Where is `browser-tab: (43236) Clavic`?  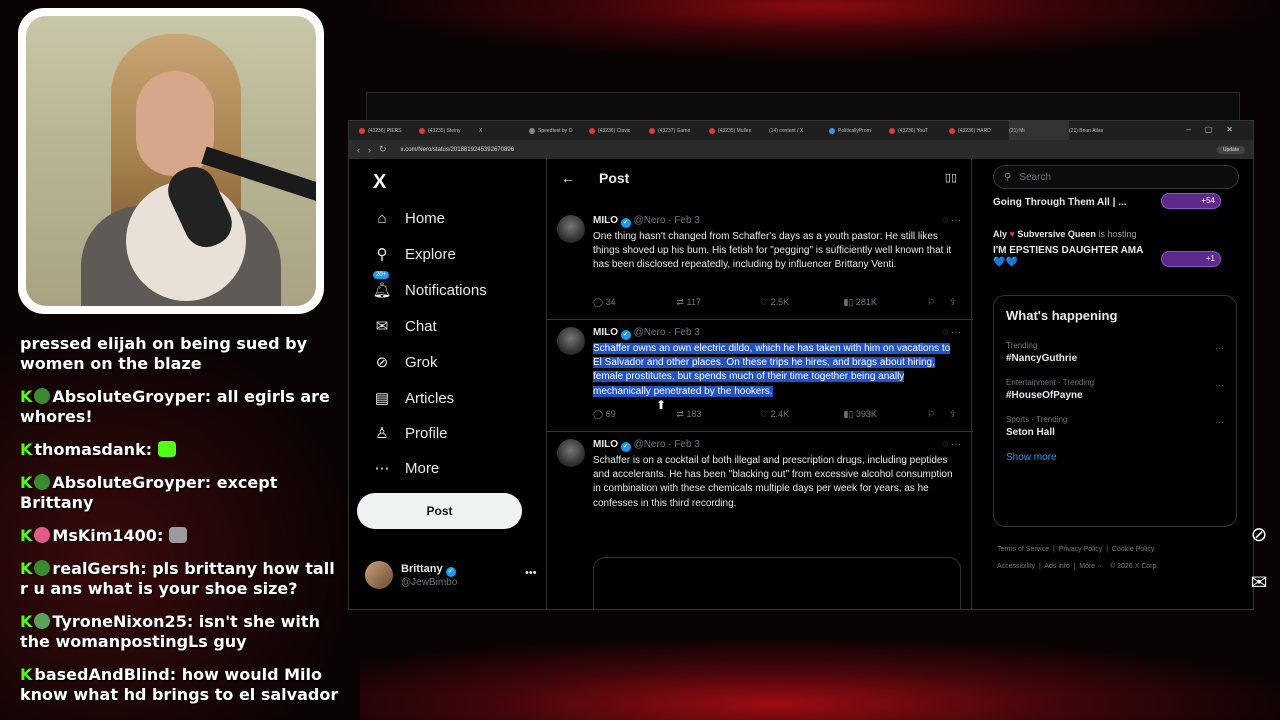 browser-tab: (43236) Clavic is located at coordinates (619, 130).